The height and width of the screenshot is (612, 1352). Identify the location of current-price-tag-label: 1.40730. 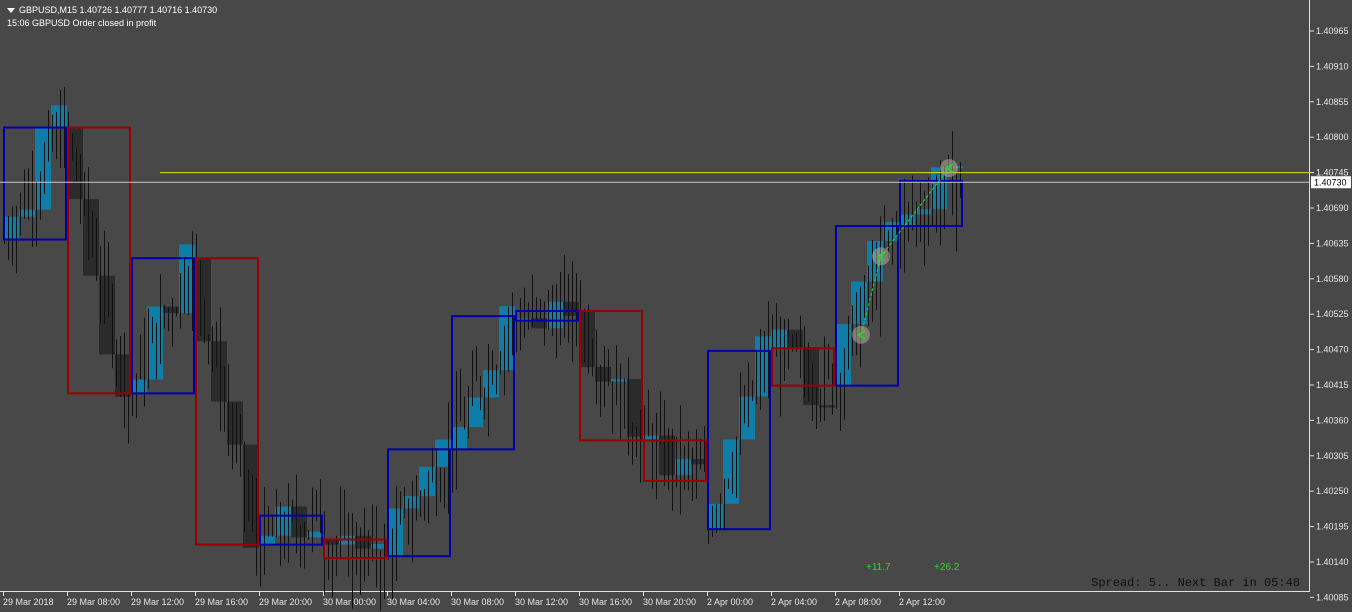
(1330, 182).